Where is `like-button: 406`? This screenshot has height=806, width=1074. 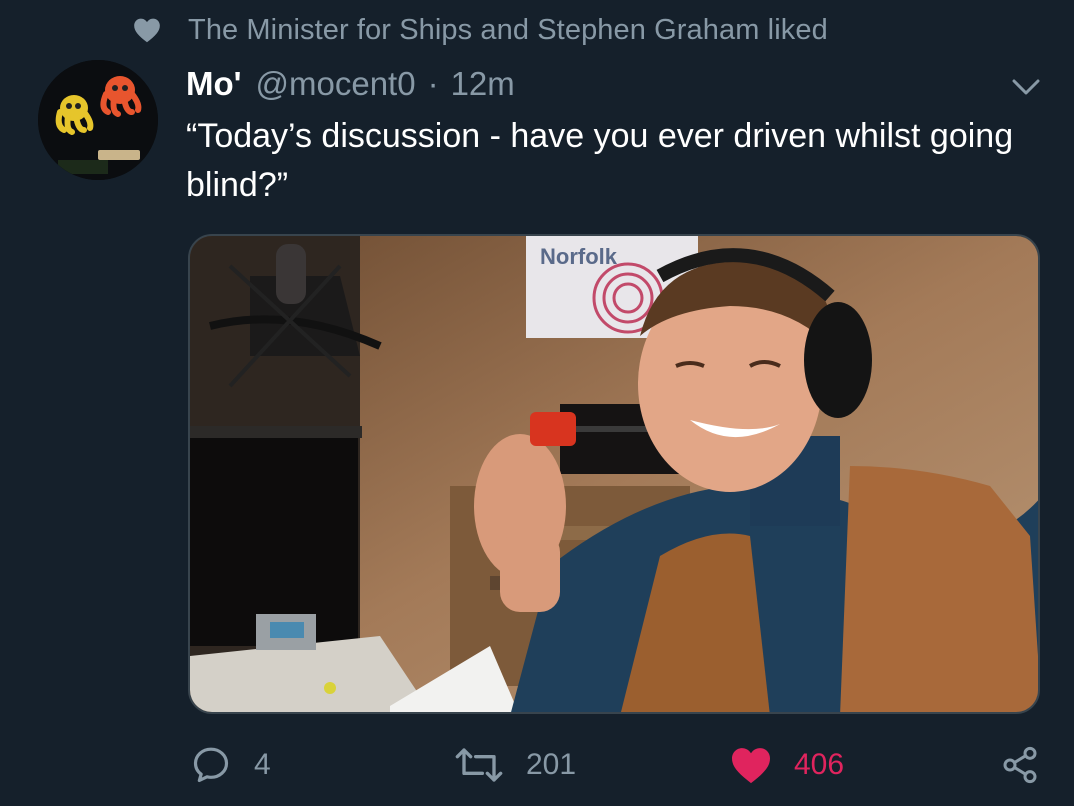
like-button: 406 is located at coordinates (787, 765).